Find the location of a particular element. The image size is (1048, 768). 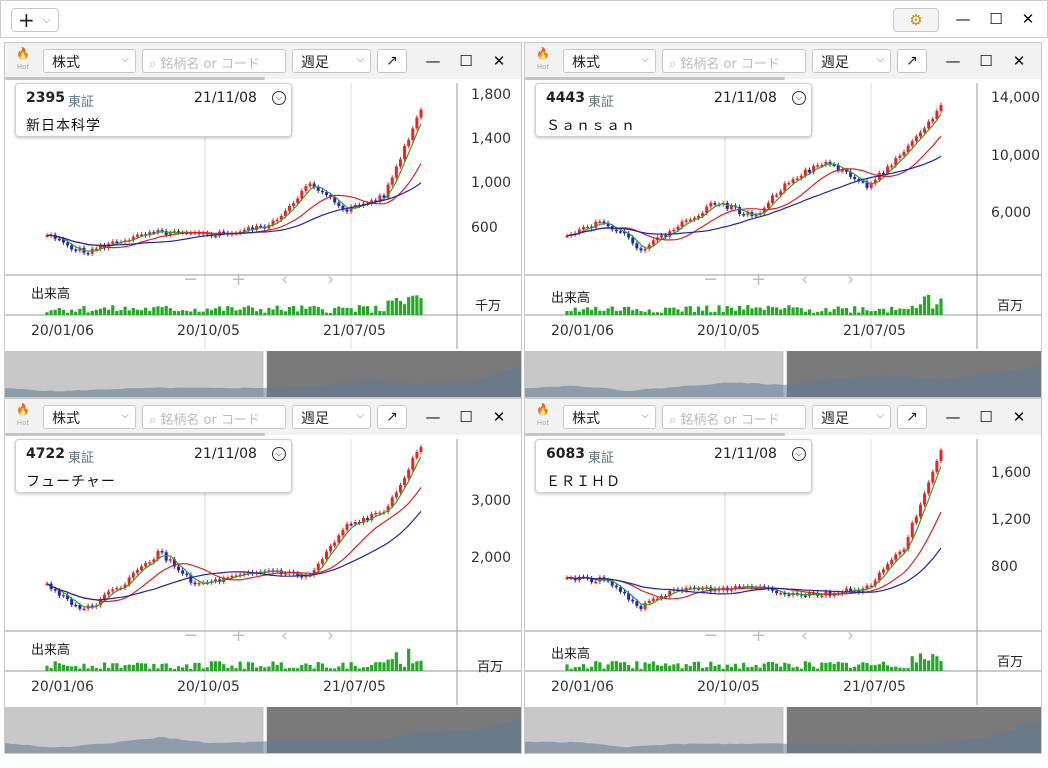

volume-label: 出来高 is located at coordinates (51, 294).